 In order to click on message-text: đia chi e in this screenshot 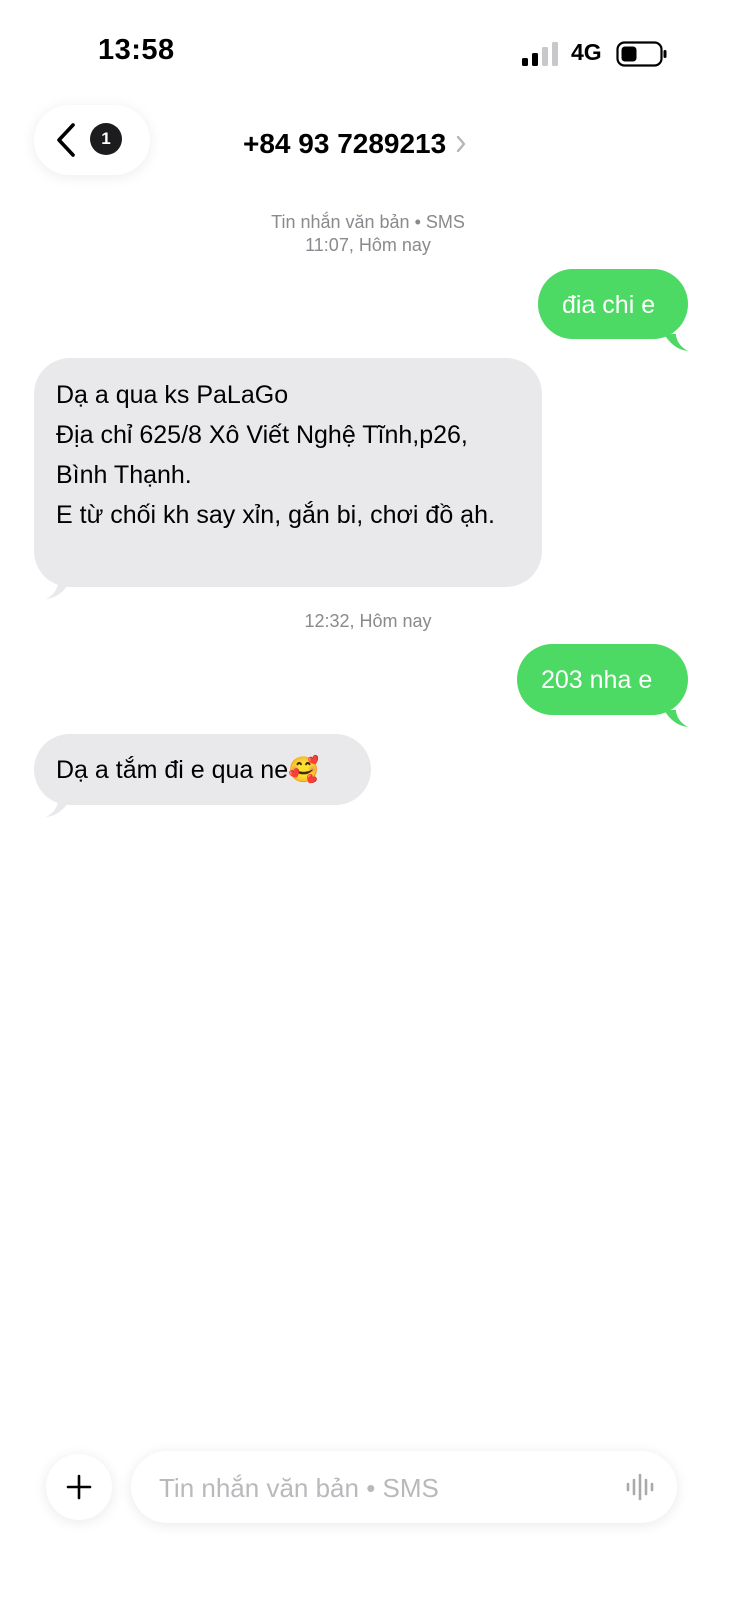, I will do `click(609, 305)`.